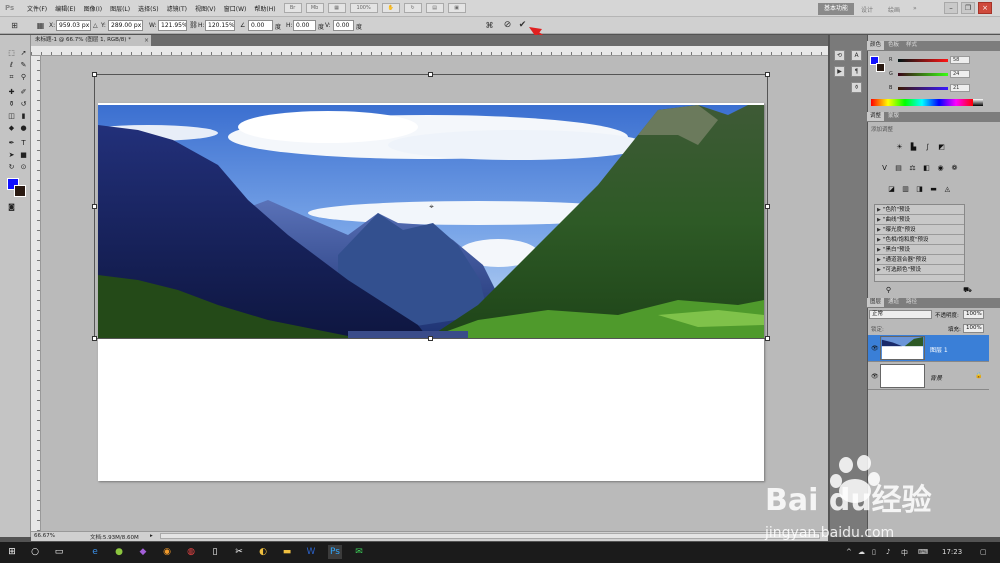 This screenshot has height=563, width=1000. Describe the element at coordinates (875, 376) in the screenshot. I see `background-visibility-eye-icon: 👁` at that location.